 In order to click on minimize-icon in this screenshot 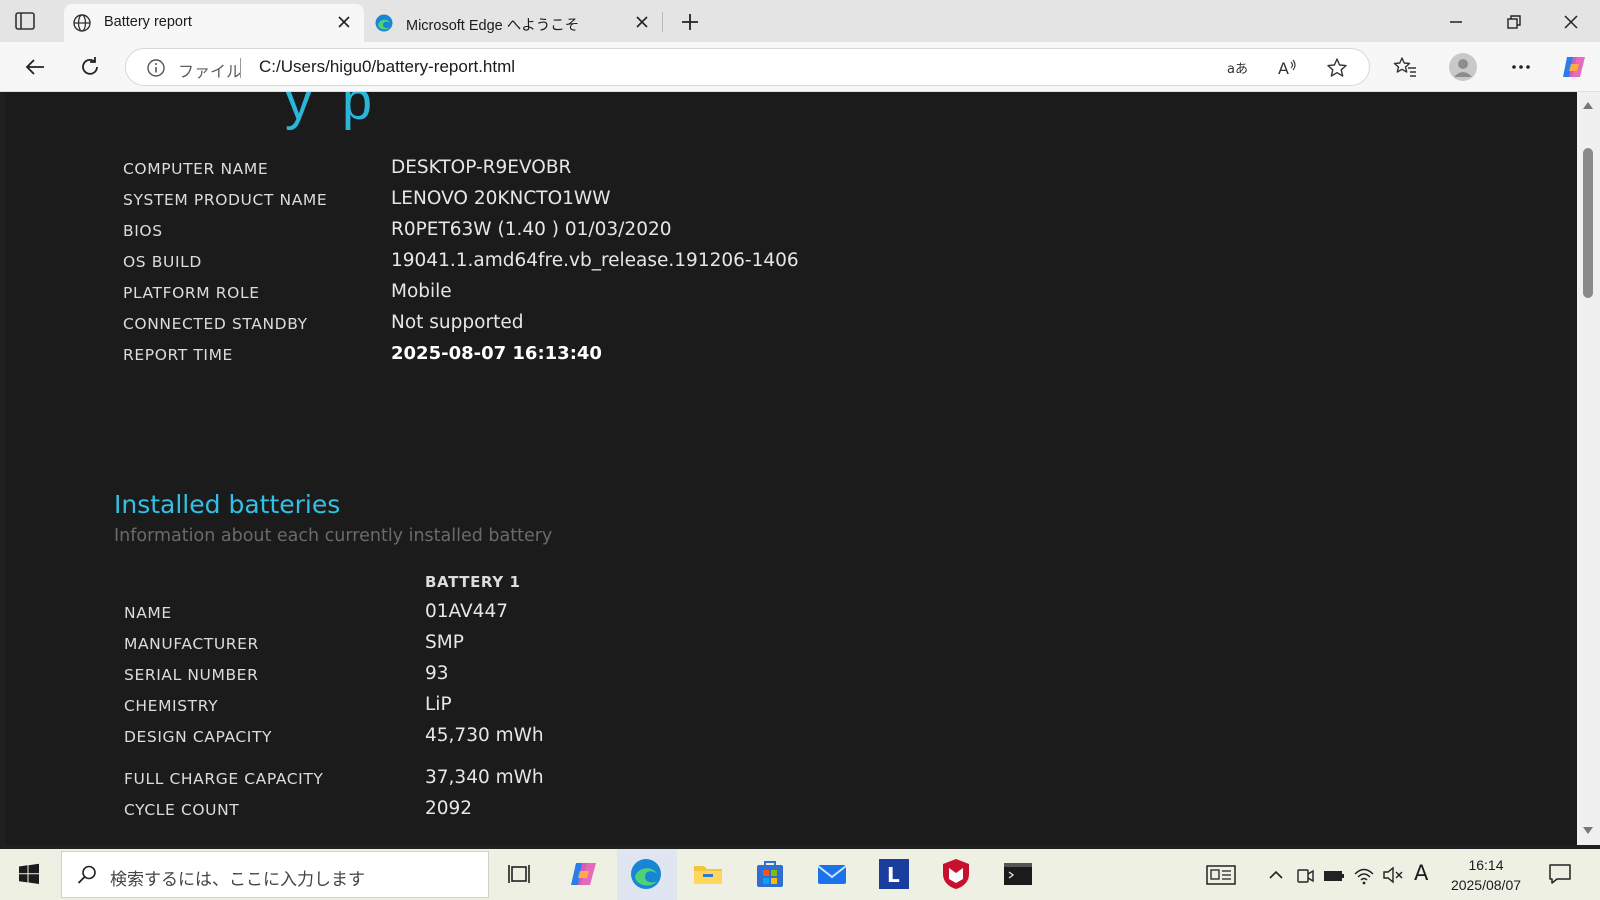, I will do `click(1456, 22)`.